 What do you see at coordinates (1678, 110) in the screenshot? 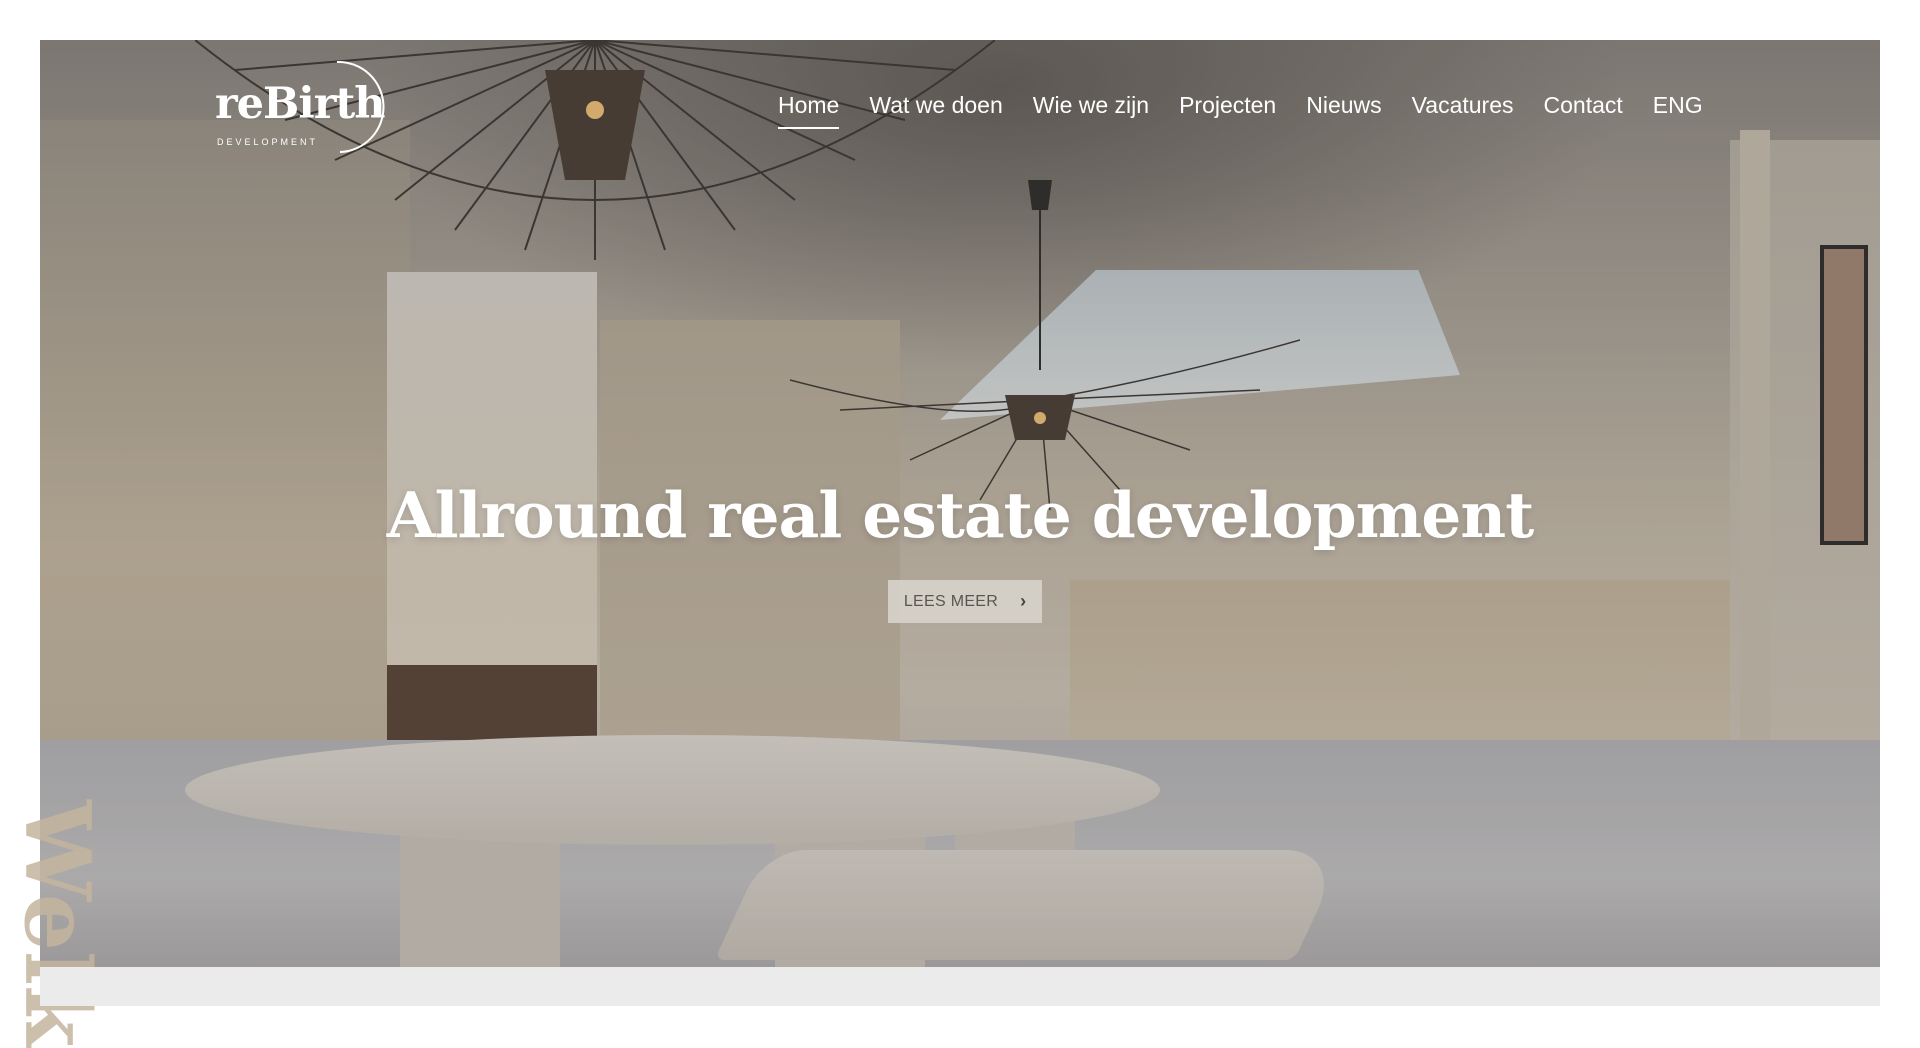
I see `nav-language-eng: ENG` at bounding box center [1678, 110].